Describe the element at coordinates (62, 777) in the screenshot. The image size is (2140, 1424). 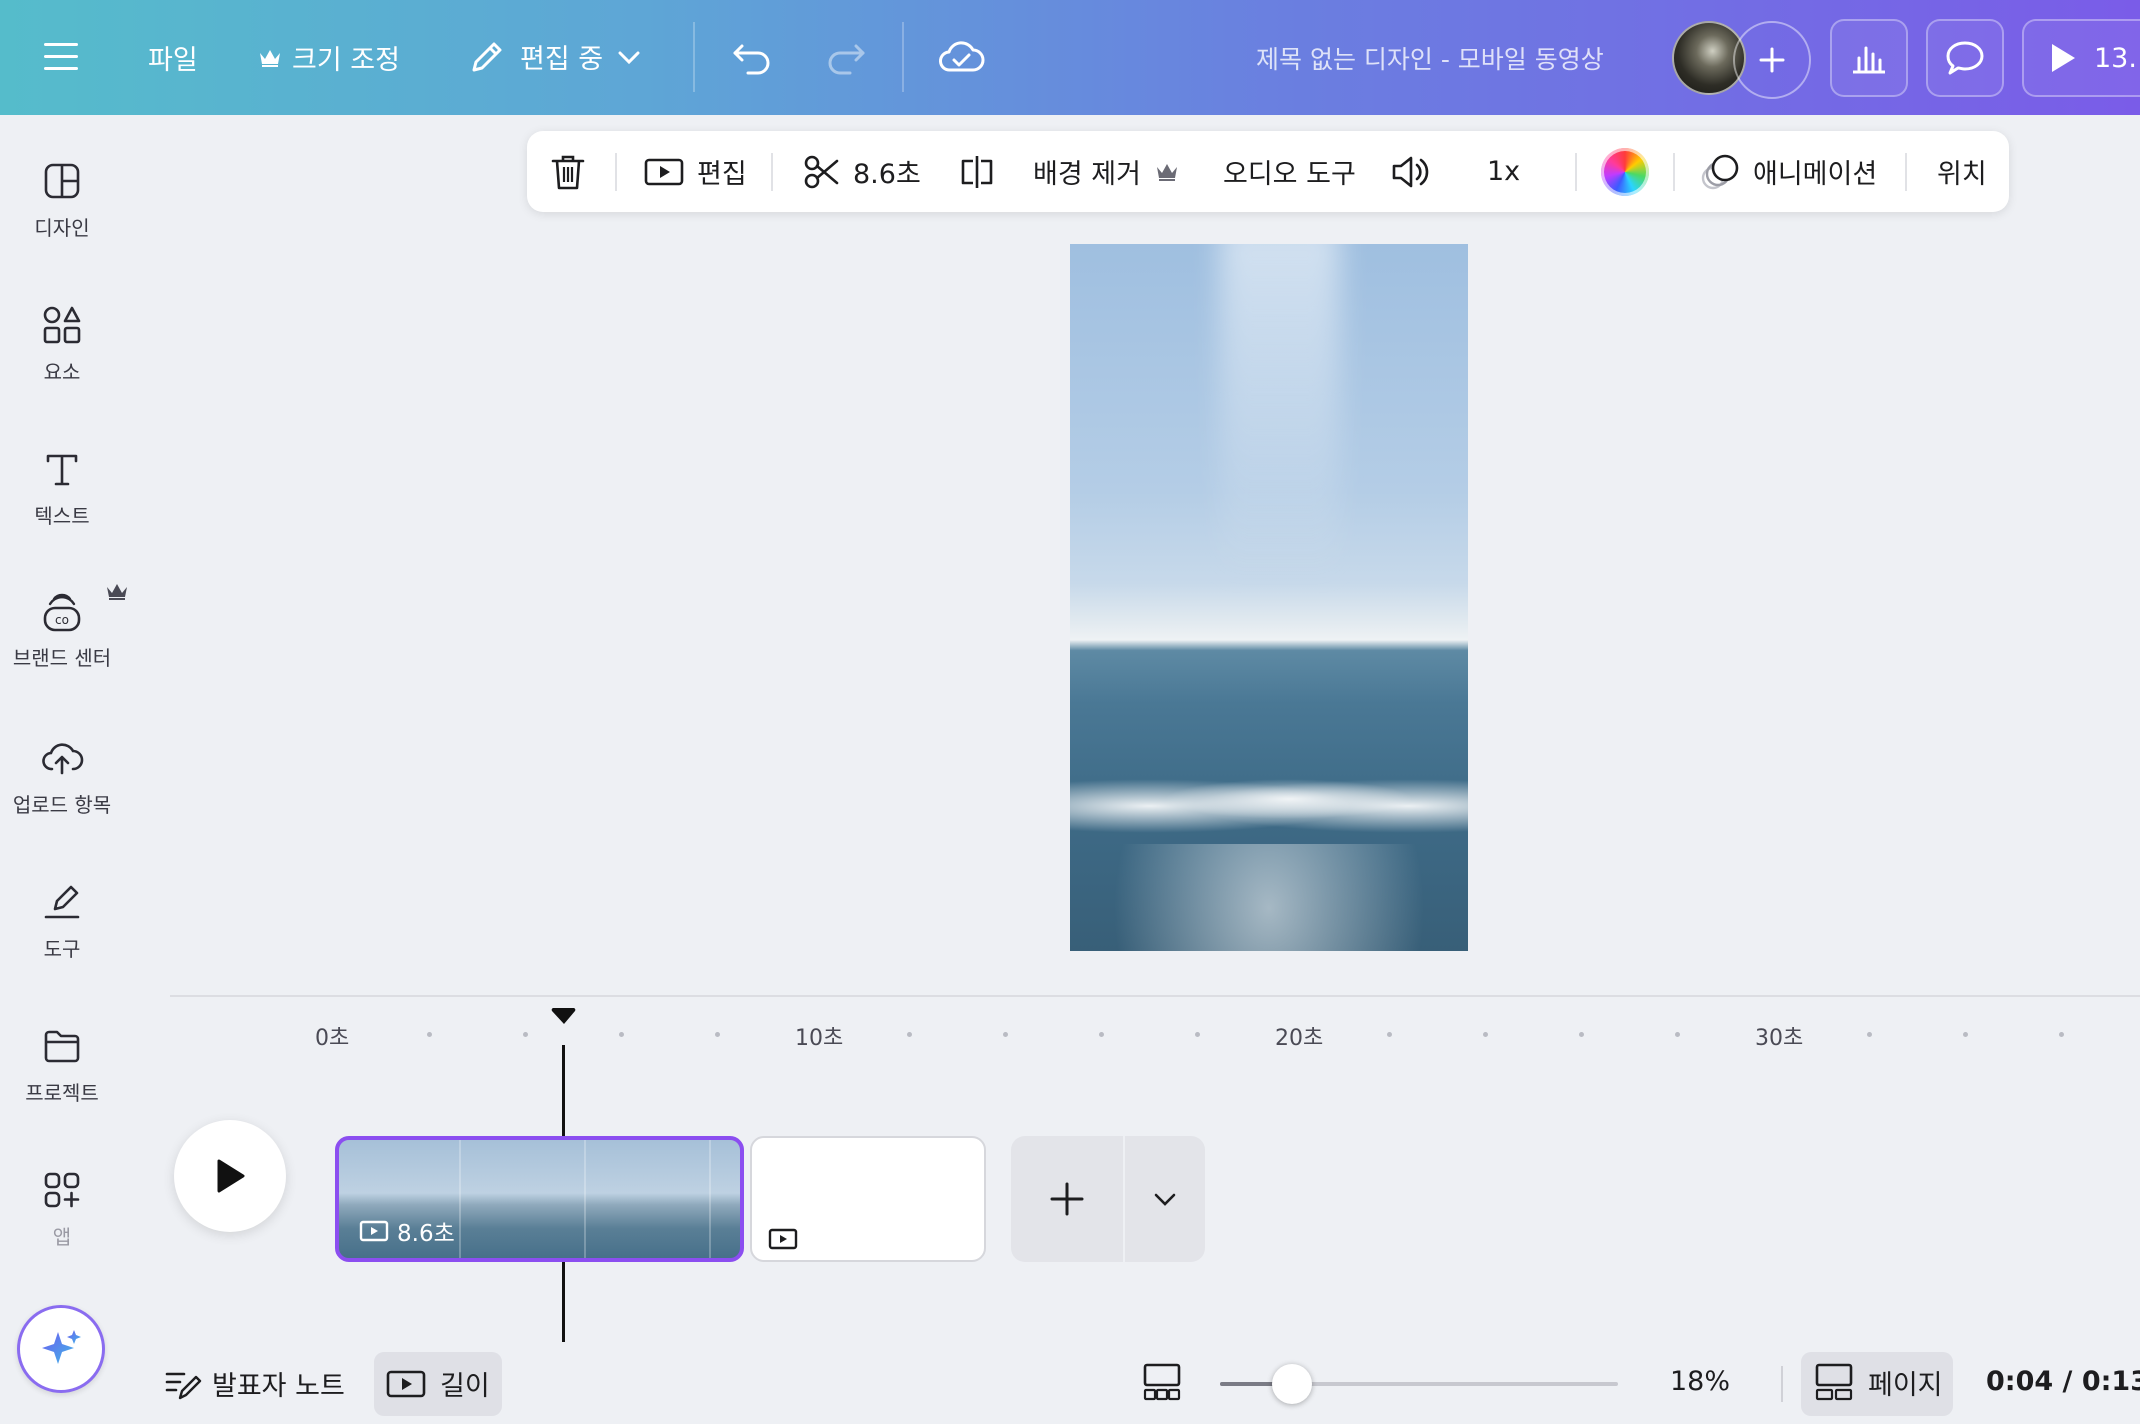
I see `sidebar-item-uploads: 업로드 항목` at that location.